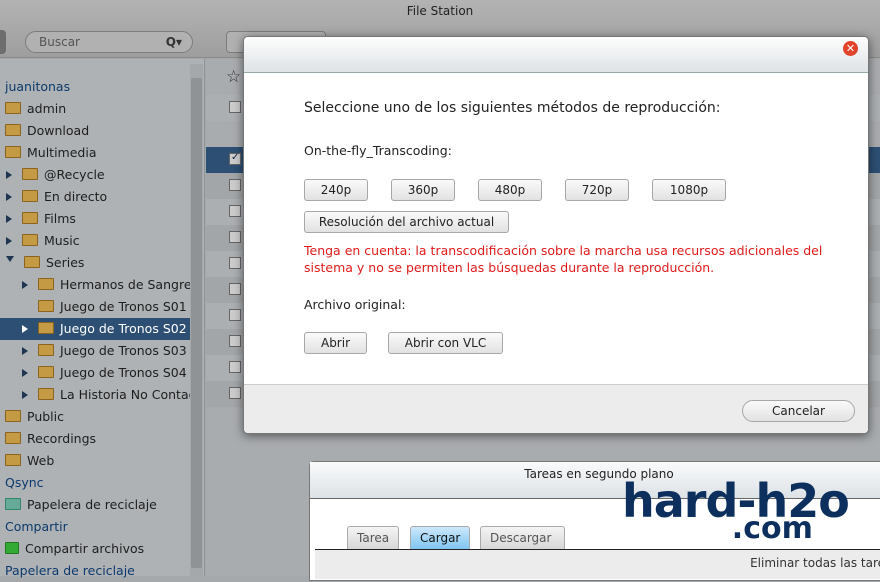 The width and height of the screenshot is (880, 582). What do you see at coordinates (45, 263) in the screenshot?
I see `sidebar-item: Series` at bounding box center [45, 263].